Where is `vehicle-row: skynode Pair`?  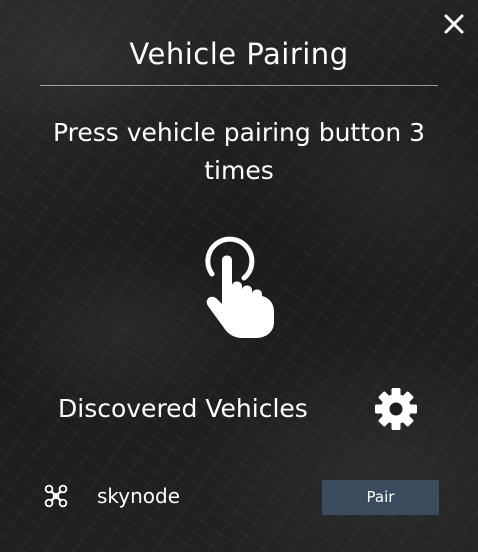
vehicle-row: skynode Pair is located at coordinates (239, 496).